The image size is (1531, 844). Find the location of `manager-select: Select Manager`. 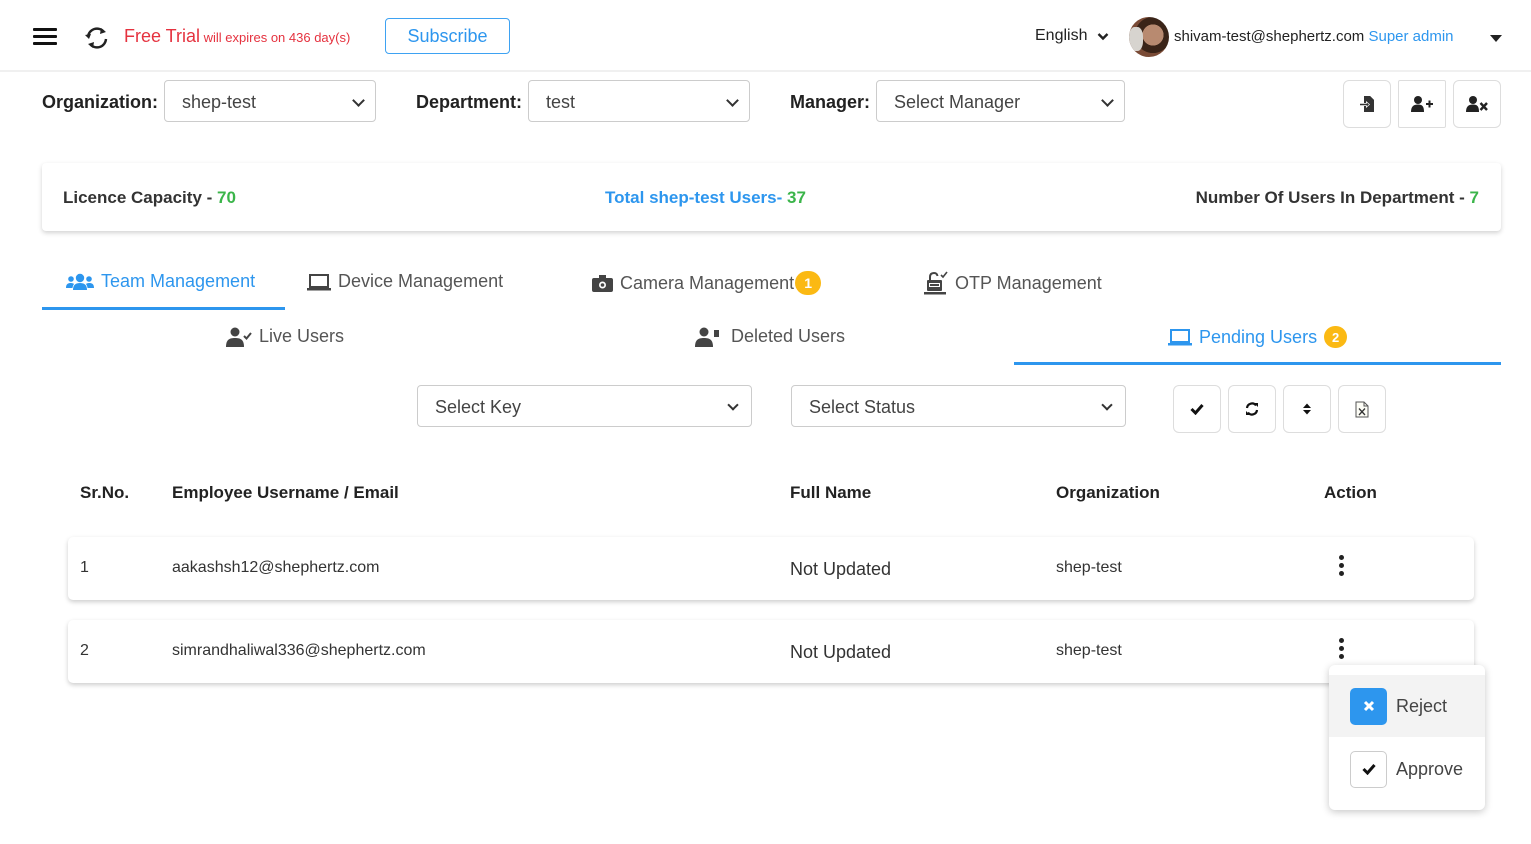

manager-select: Select Manager is located at coordinates (1000, 101).